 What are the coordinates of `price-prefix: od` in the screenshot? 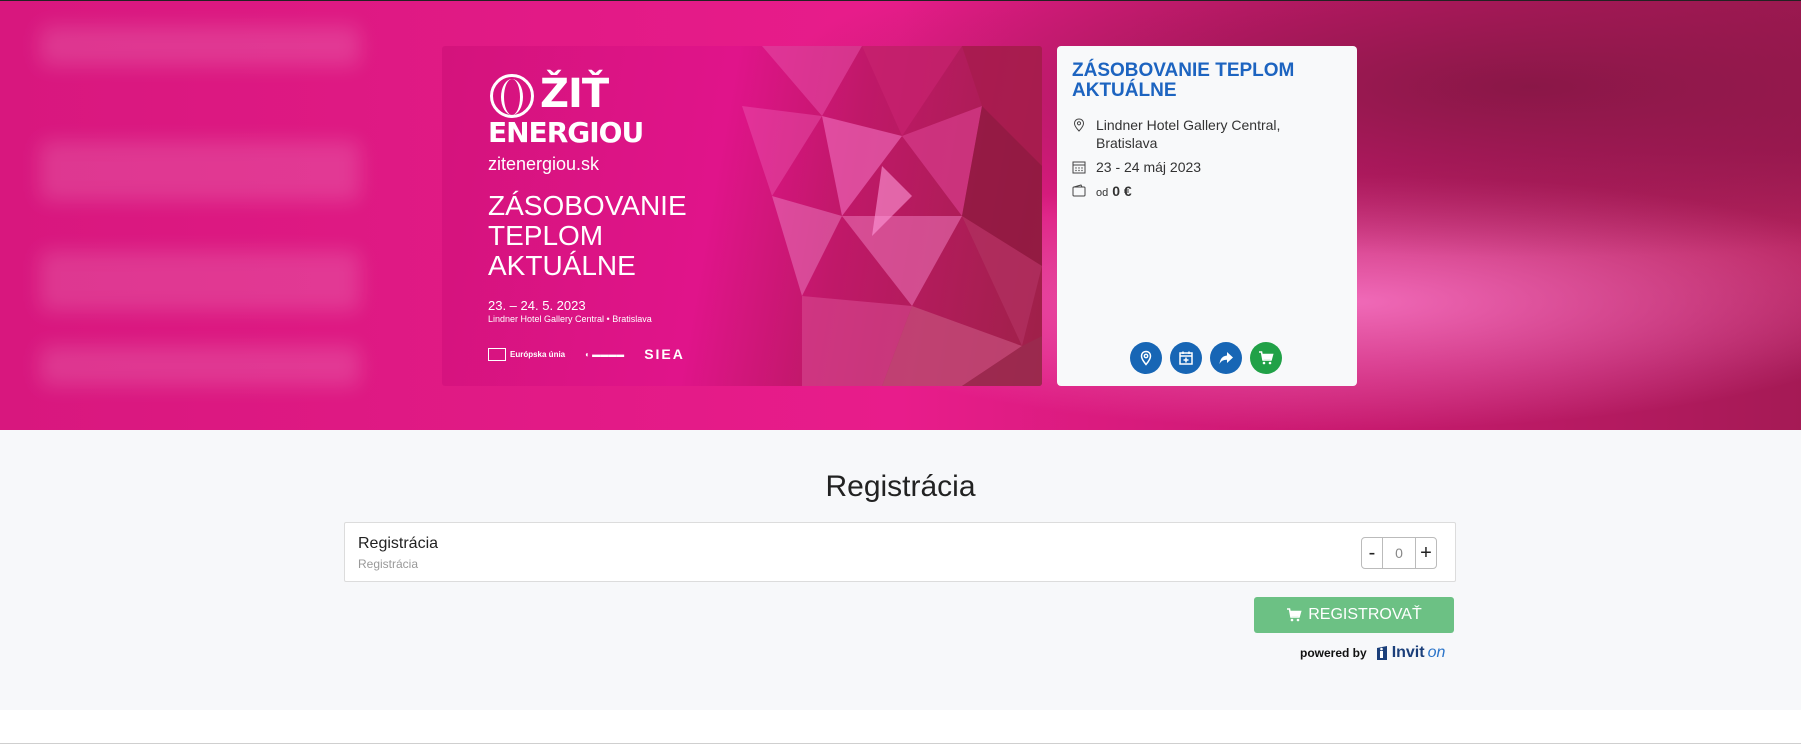 It's located at (1102, 193).